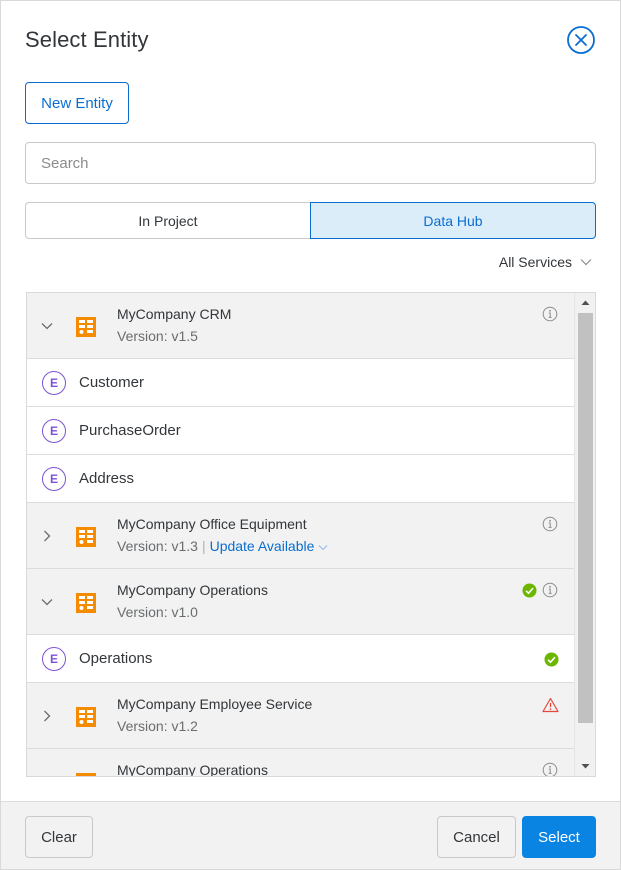  I want to click on clear-button: Clear, so click(59, 837).